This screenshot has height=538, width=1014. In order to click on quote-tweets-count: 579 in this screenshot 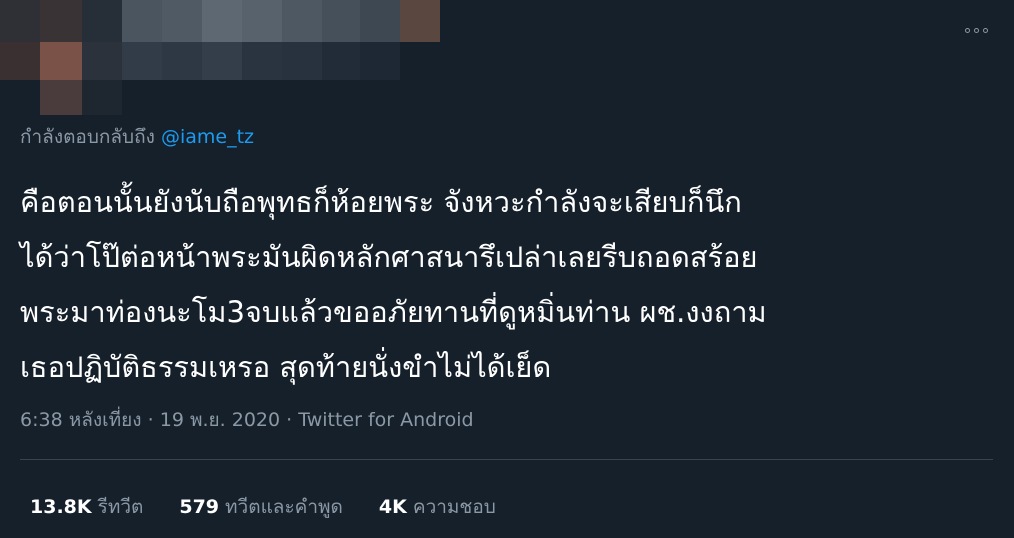, I will do `click(199, 507)`.